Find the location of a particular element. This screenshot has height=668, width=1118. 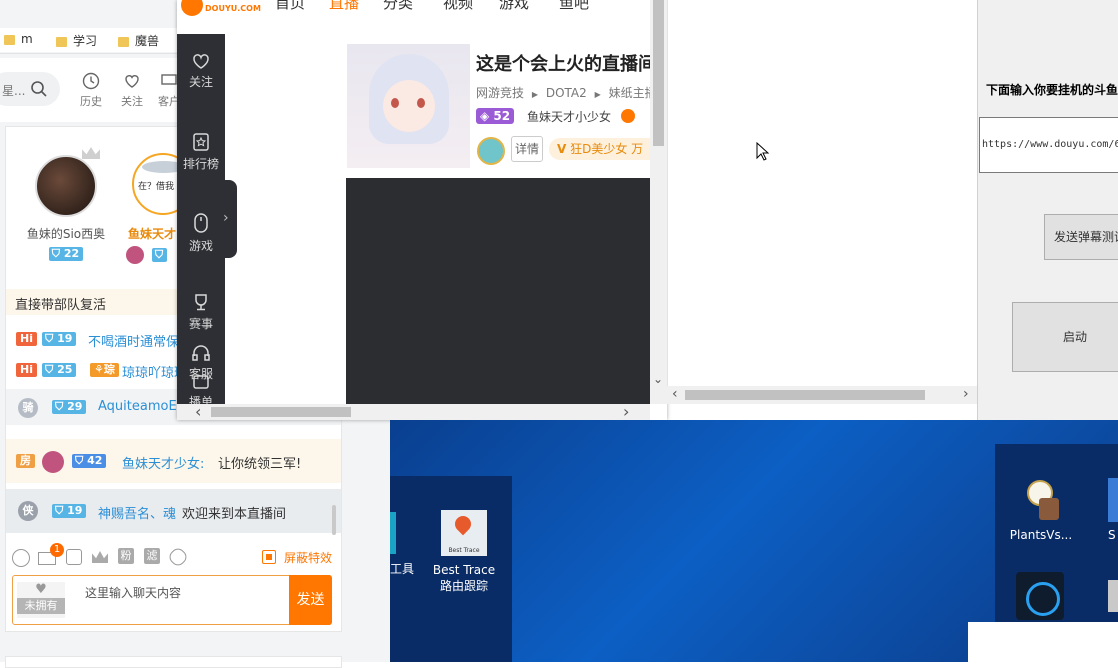

link-icon is located at coordinates (178, 557).